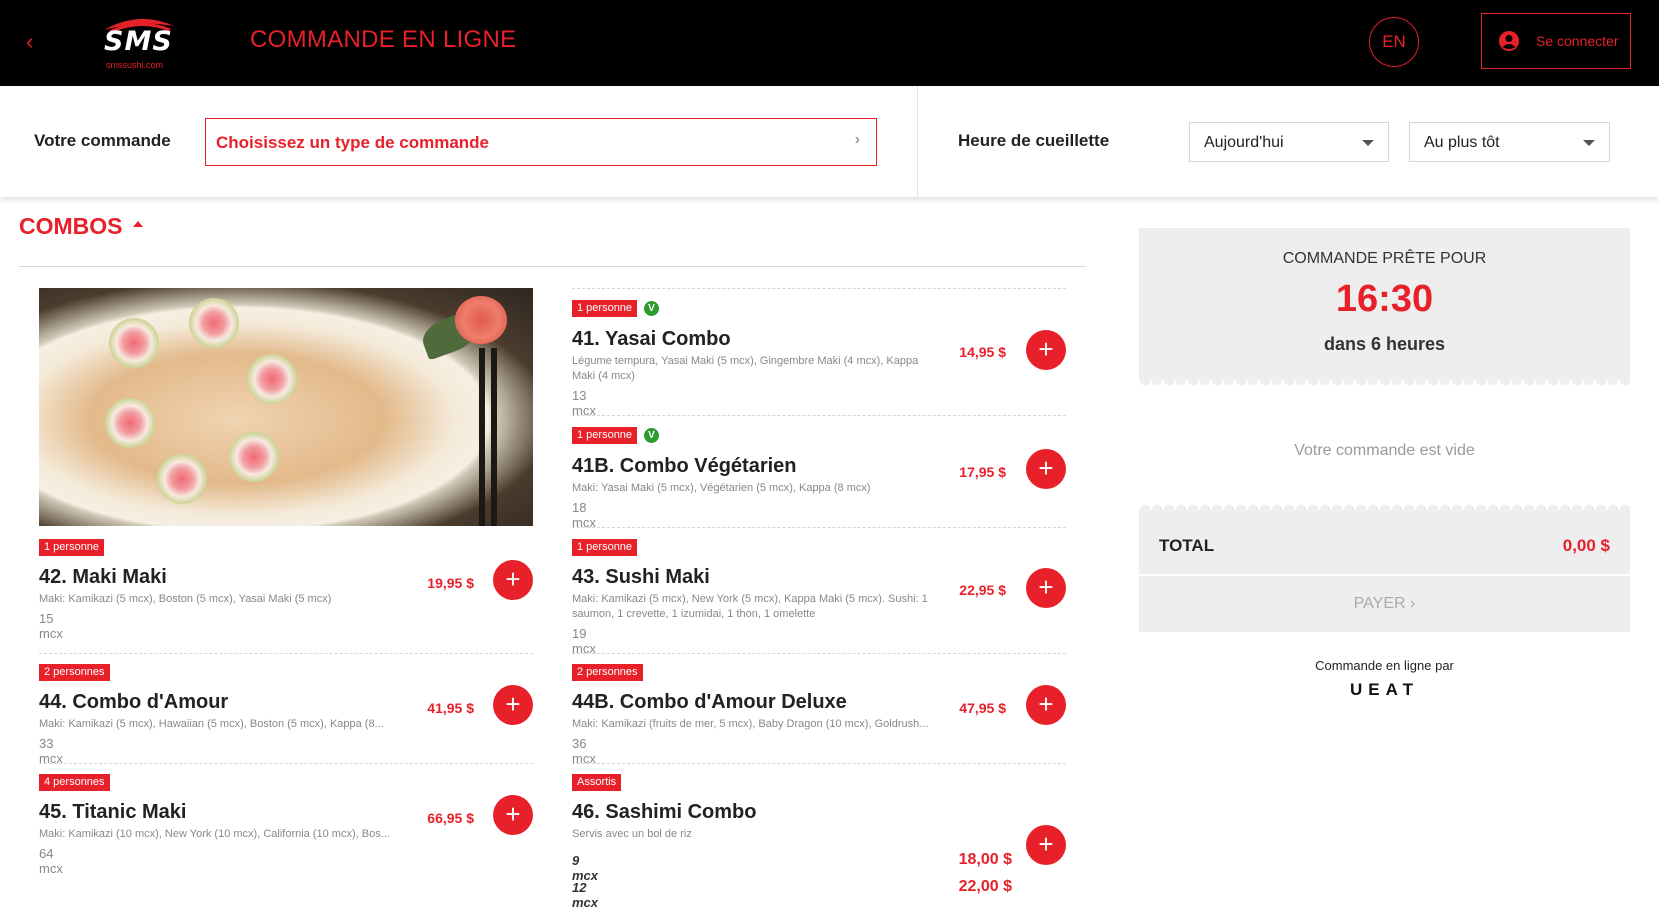 The height and width of the screenshot is (910, 1659). What do you see at coordinates (585, 895) in the screenshot?
I see `variant-label: 12 mcx` at bounding box center [585, 895].